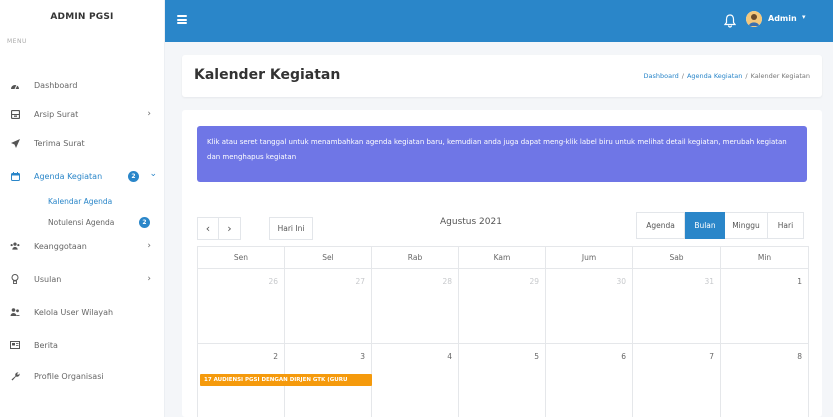 This screenshot has width=833, height=417. I want to click on sidebar-item-berita: Berita, so click(82, 345).